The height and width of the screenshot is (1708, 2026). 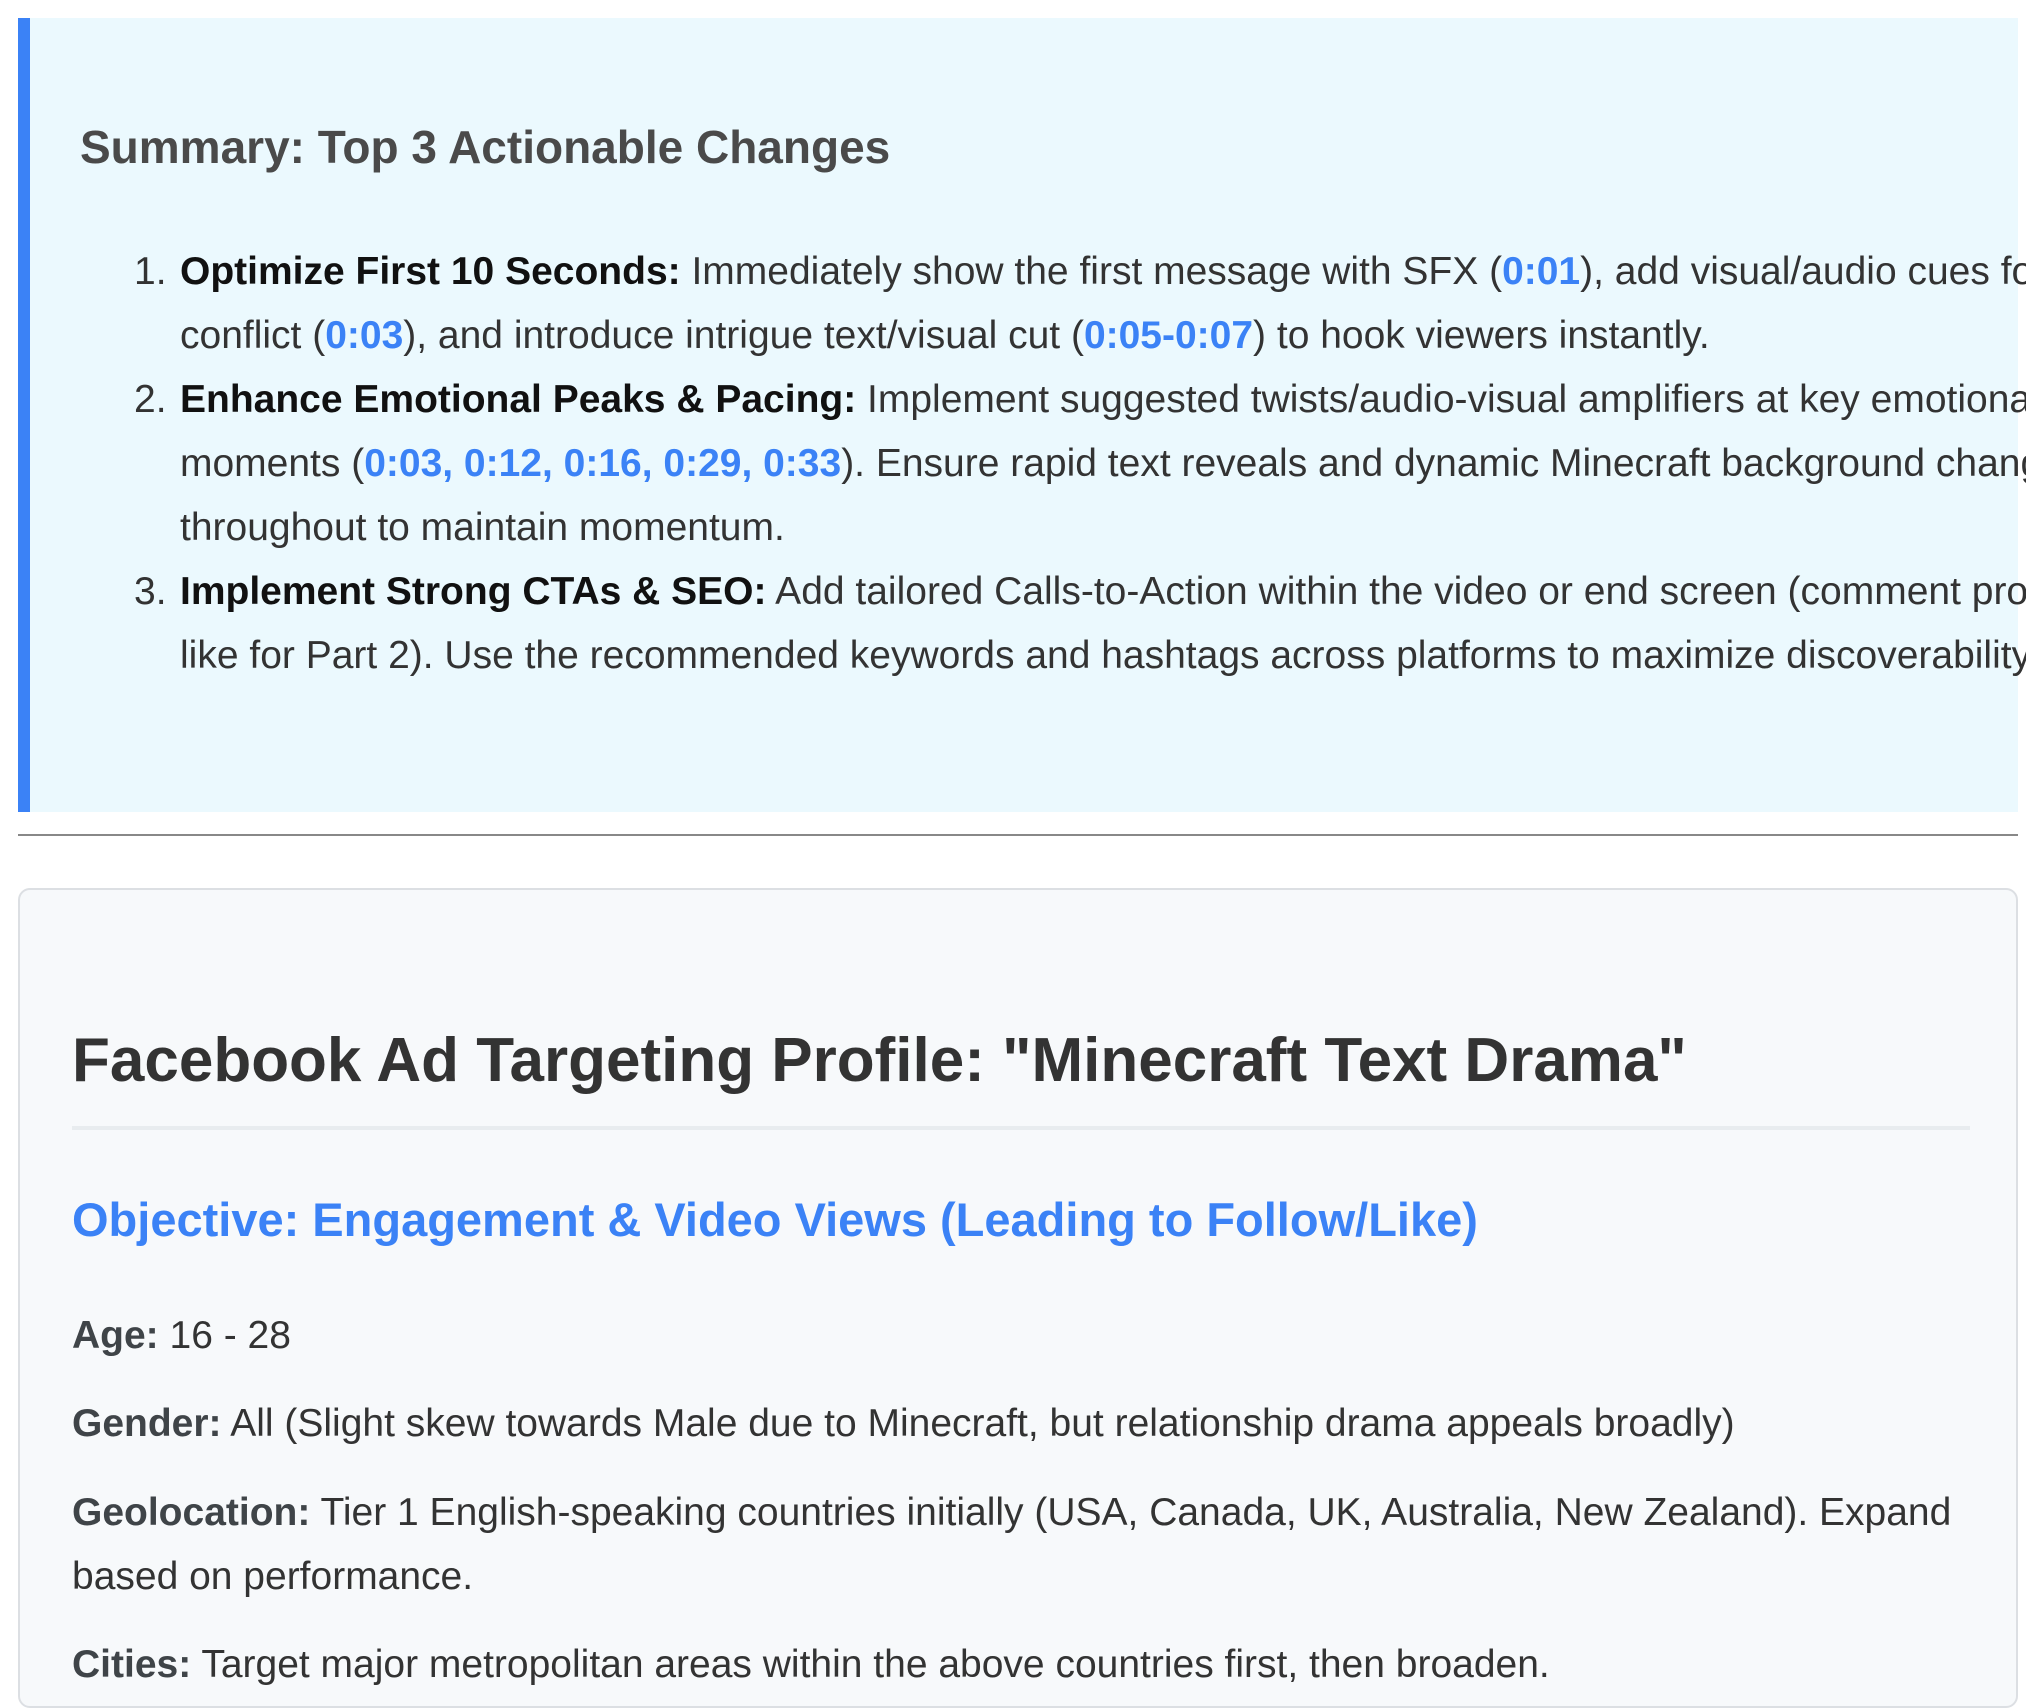 What do you see at coordinates (430, 271) in the screenshot?
I see `item-lead: Optimize First 10 Seconds:` at bounding box center [430, 271].